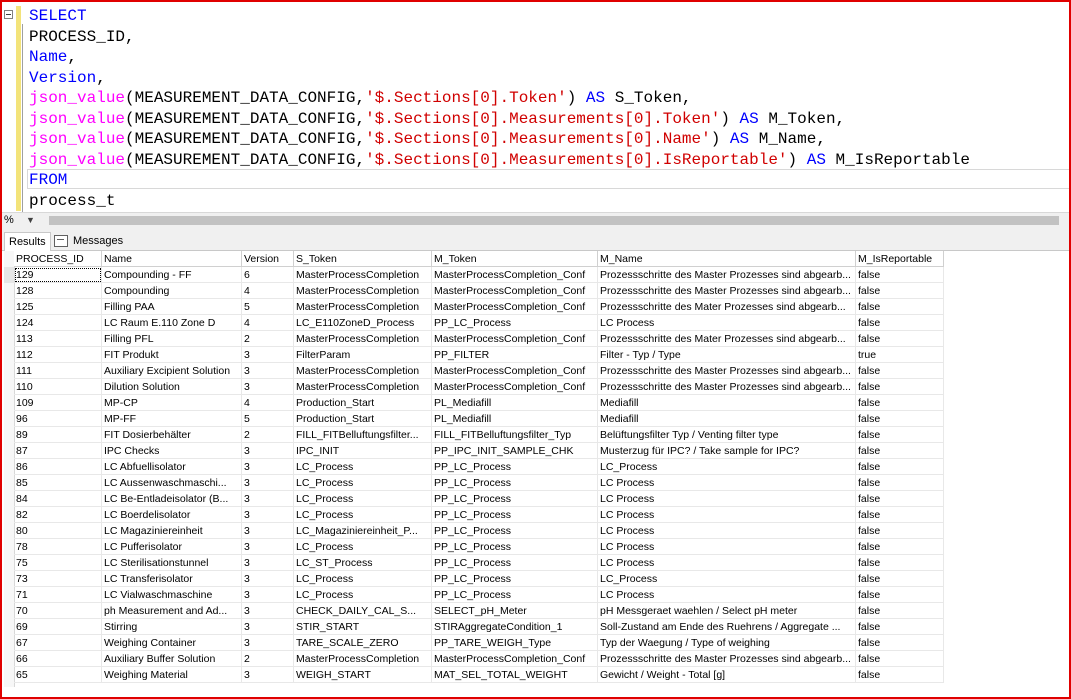  Describe the element at coordinates (172, 419) in the screenshot. I see `table-cell: MP-FF` at that location.